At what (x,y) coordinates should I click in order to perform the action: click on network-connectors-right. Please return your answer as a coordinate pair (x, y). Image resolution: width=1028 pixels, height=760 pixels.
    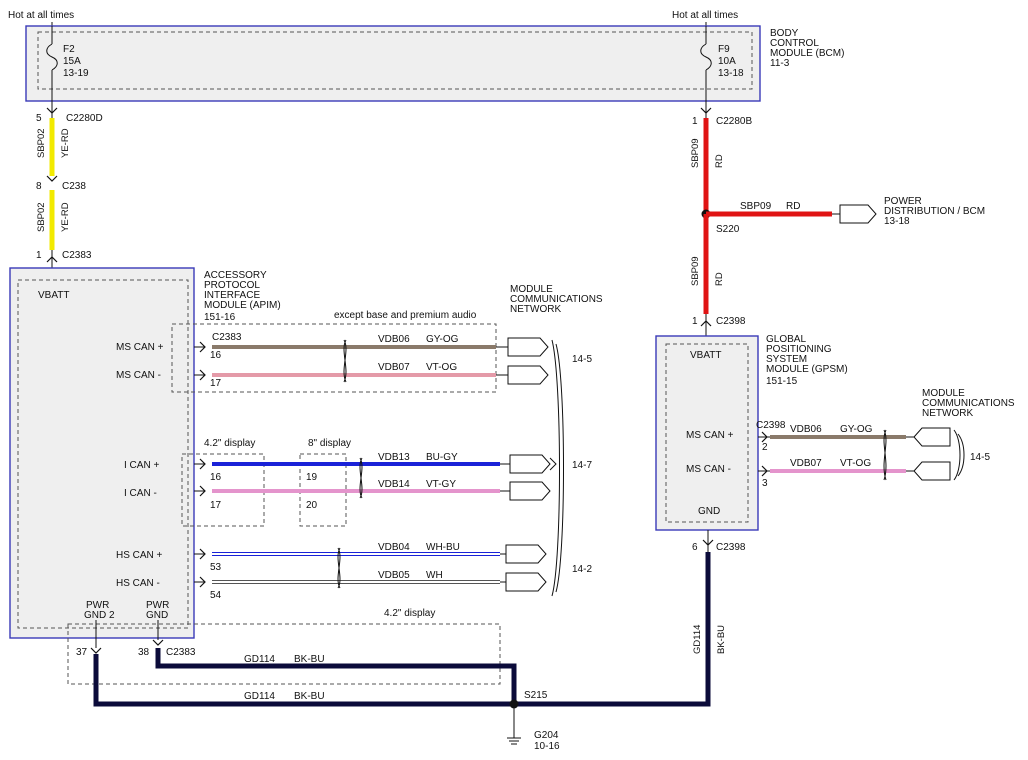
    Looking at the image, I should click on (932, 454).